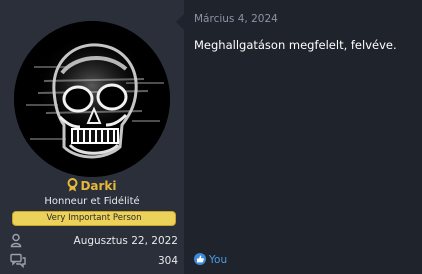 The image size is (422, 274). What do you see at coordinates (94, 218) in the screenshot?
I see `user-banner: Very Important Person` at bounding box center [94, 218].